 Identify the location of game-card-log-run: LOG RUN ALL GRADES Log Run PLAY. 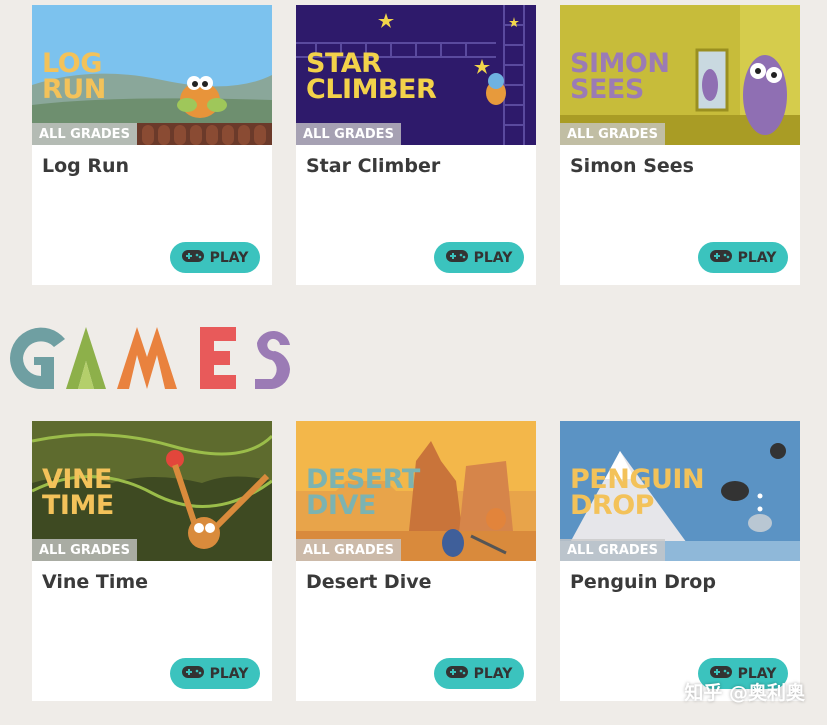
(152, 145).